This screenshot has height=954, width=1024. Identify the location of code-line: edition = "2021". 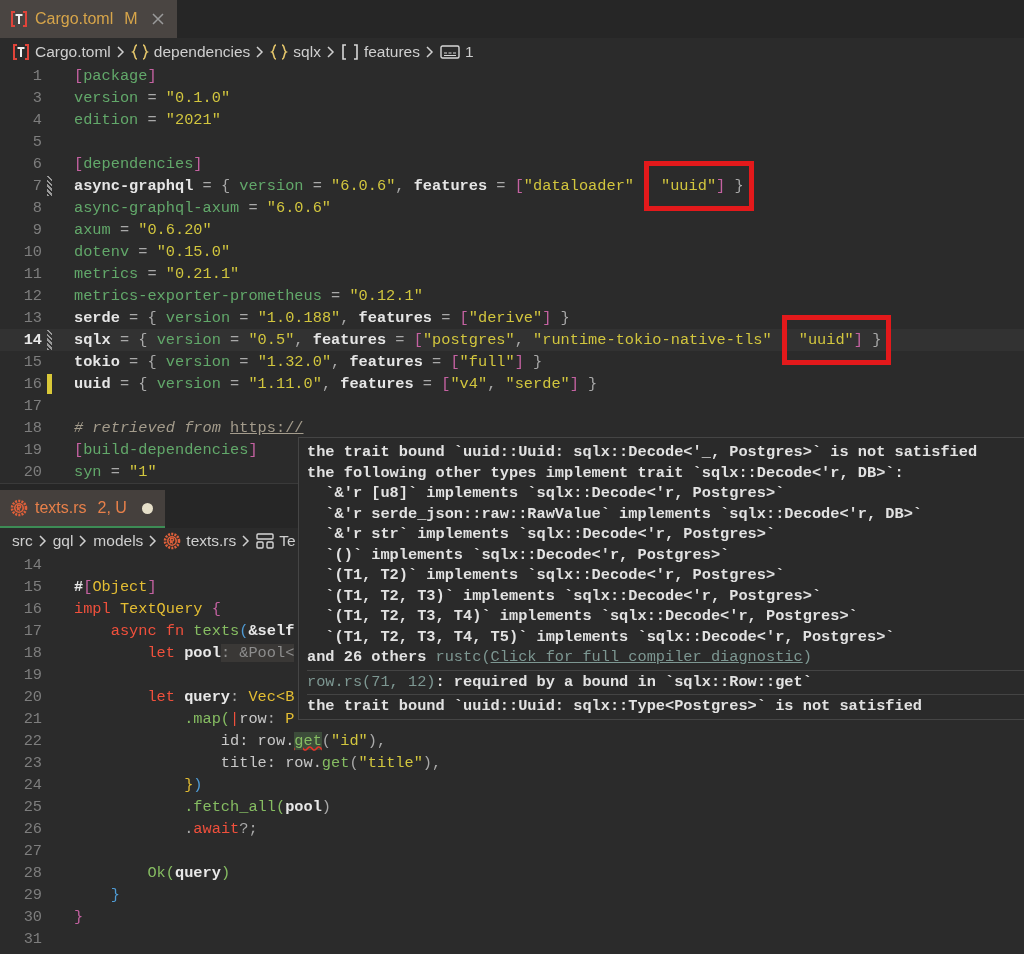
(147, 120).